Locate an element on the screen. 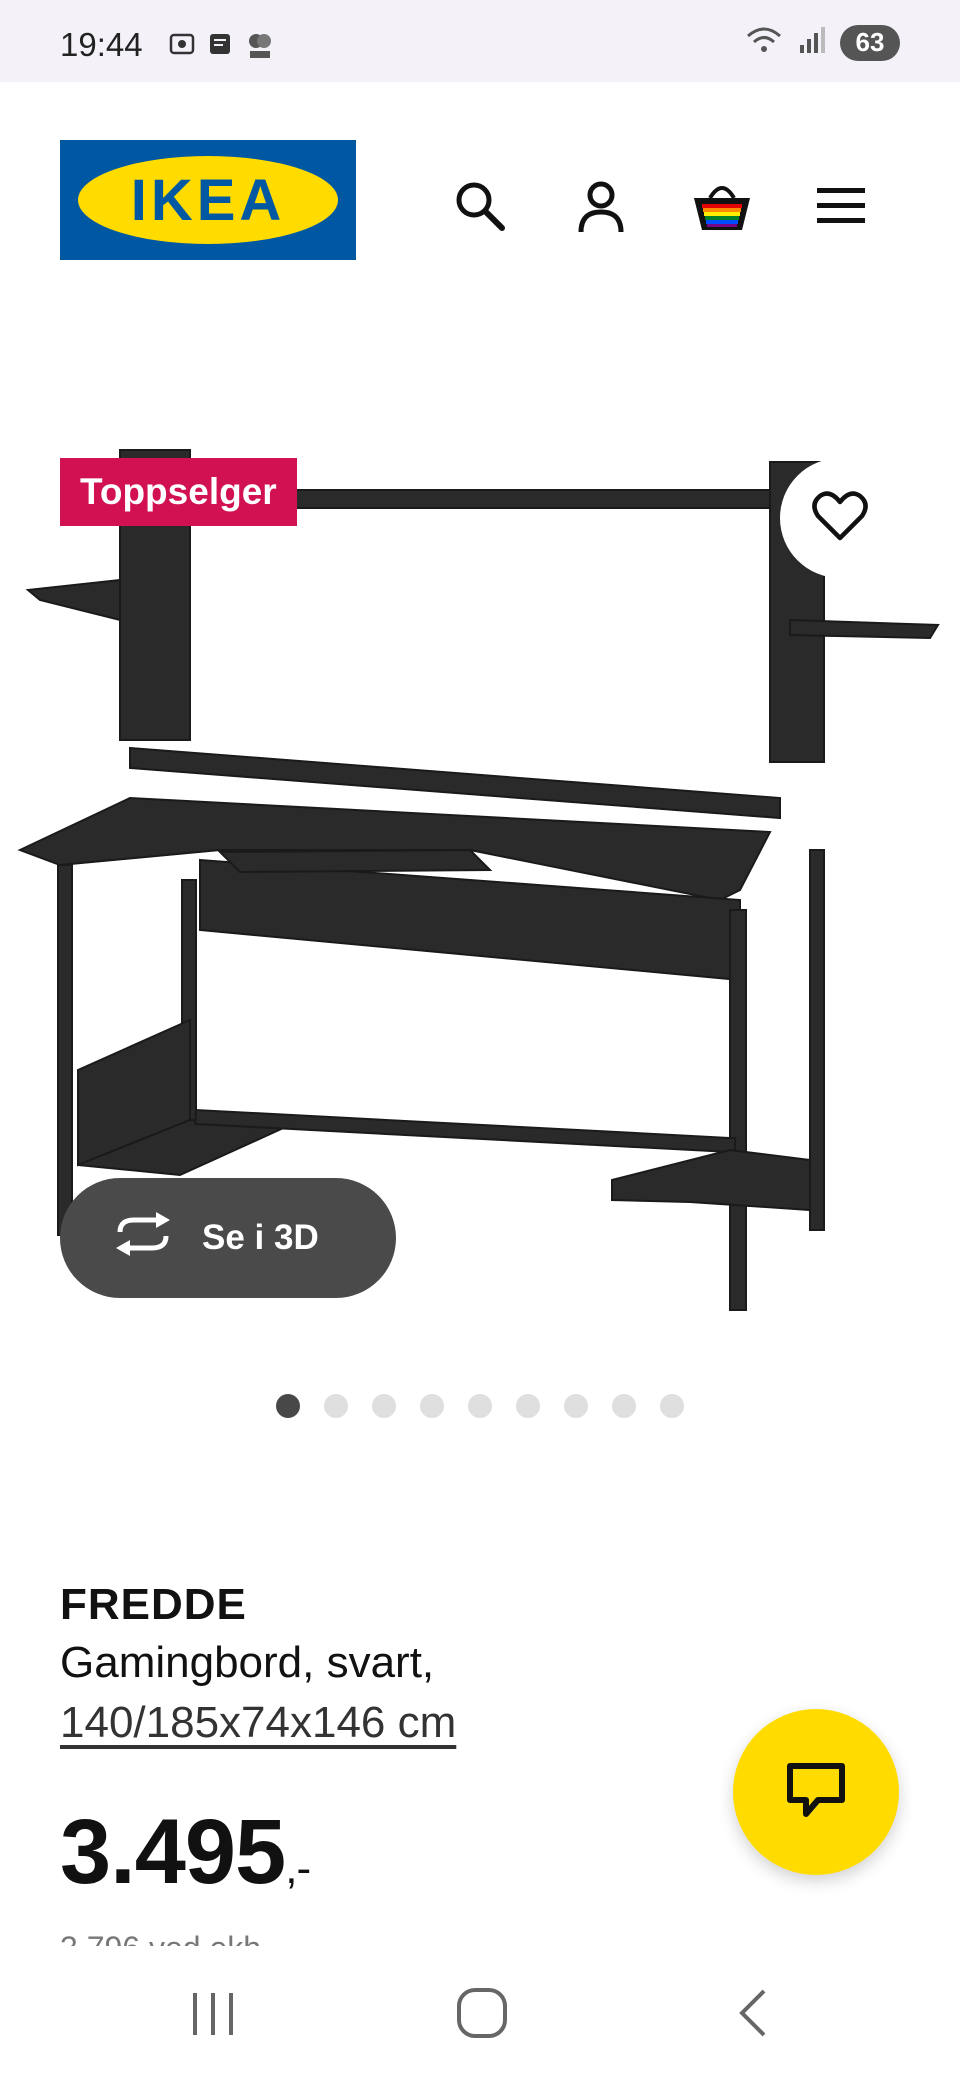 Image resolution: width=960 pixels, height=2080 pixels. chat-icon is located at coordinates (816, 1792).